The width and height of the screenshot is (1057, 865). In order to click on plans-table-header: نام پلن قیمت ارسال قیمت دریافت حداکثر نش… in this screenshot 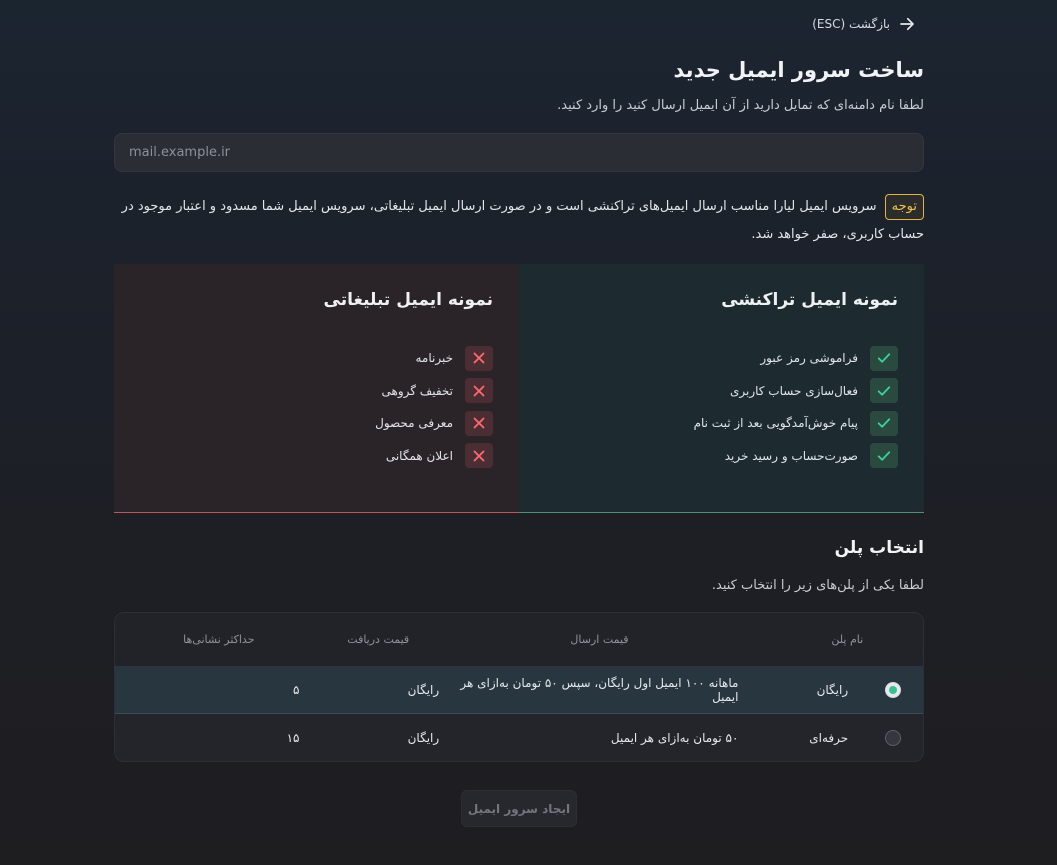, I will do `click(519, 640)`.